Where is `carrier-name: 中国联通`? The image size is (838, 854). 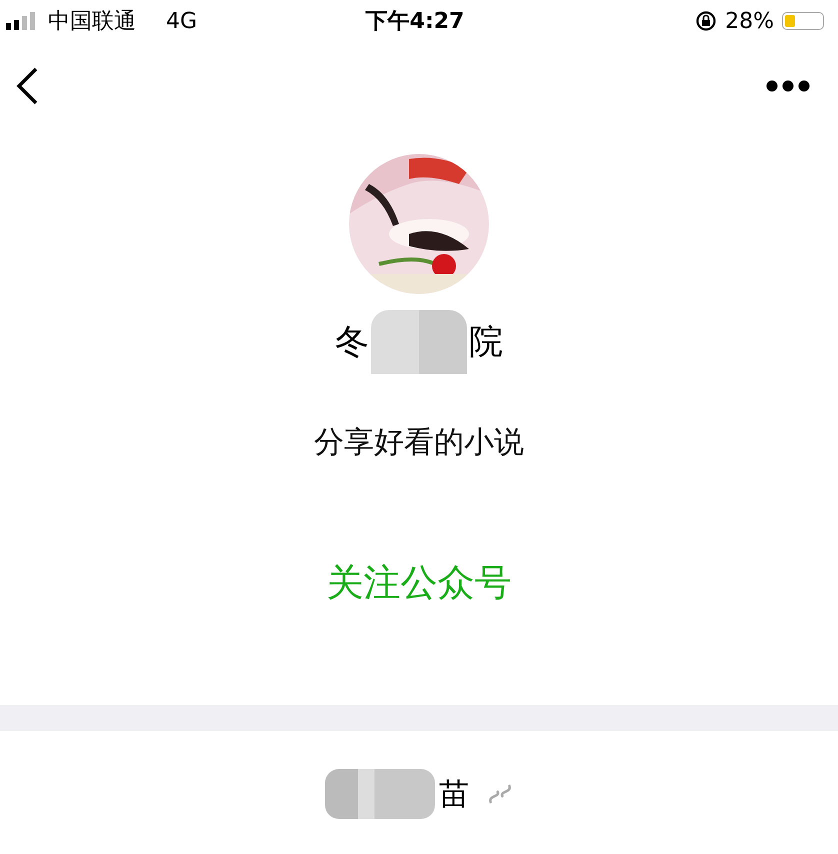 carrier-name: 中国联通 is located at coordinates (92, 22).